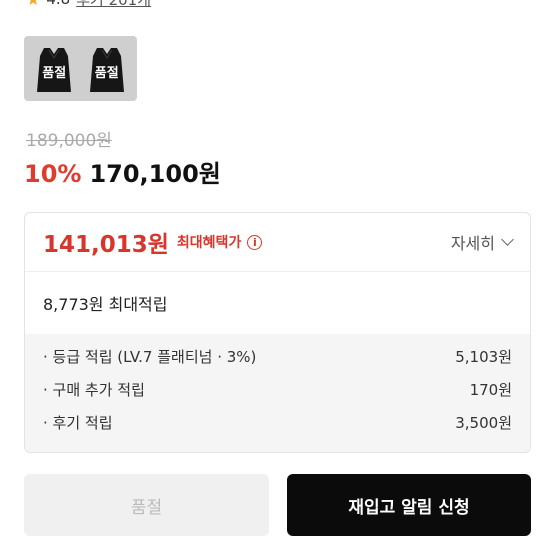 The image size is (555, 555). I want to click on rating-score: 4.8, so click(58, 4).